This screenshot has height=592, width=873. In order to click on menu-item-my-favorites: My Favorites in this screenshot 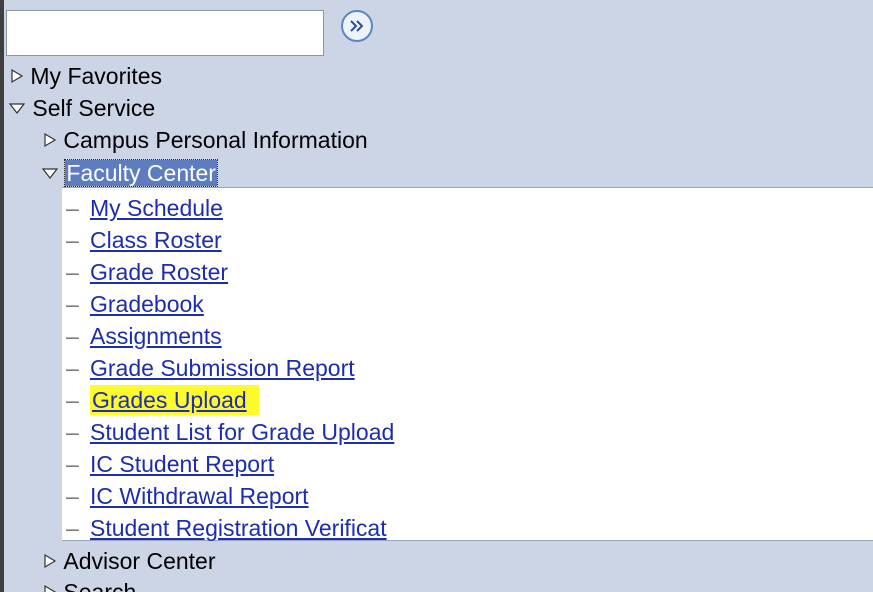, I will do `click(86, 74)`.